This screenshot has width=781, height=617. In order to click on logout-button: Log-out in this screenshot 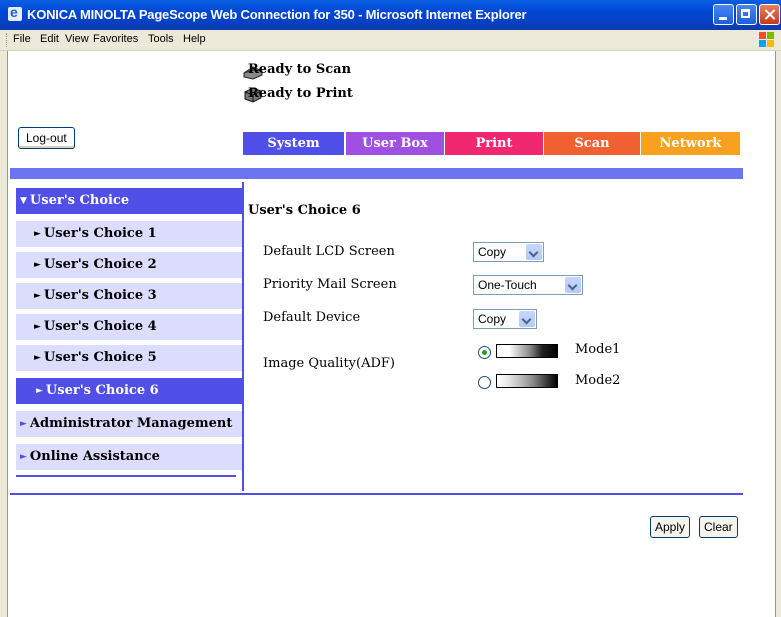, I will do `click(46, 138)`.